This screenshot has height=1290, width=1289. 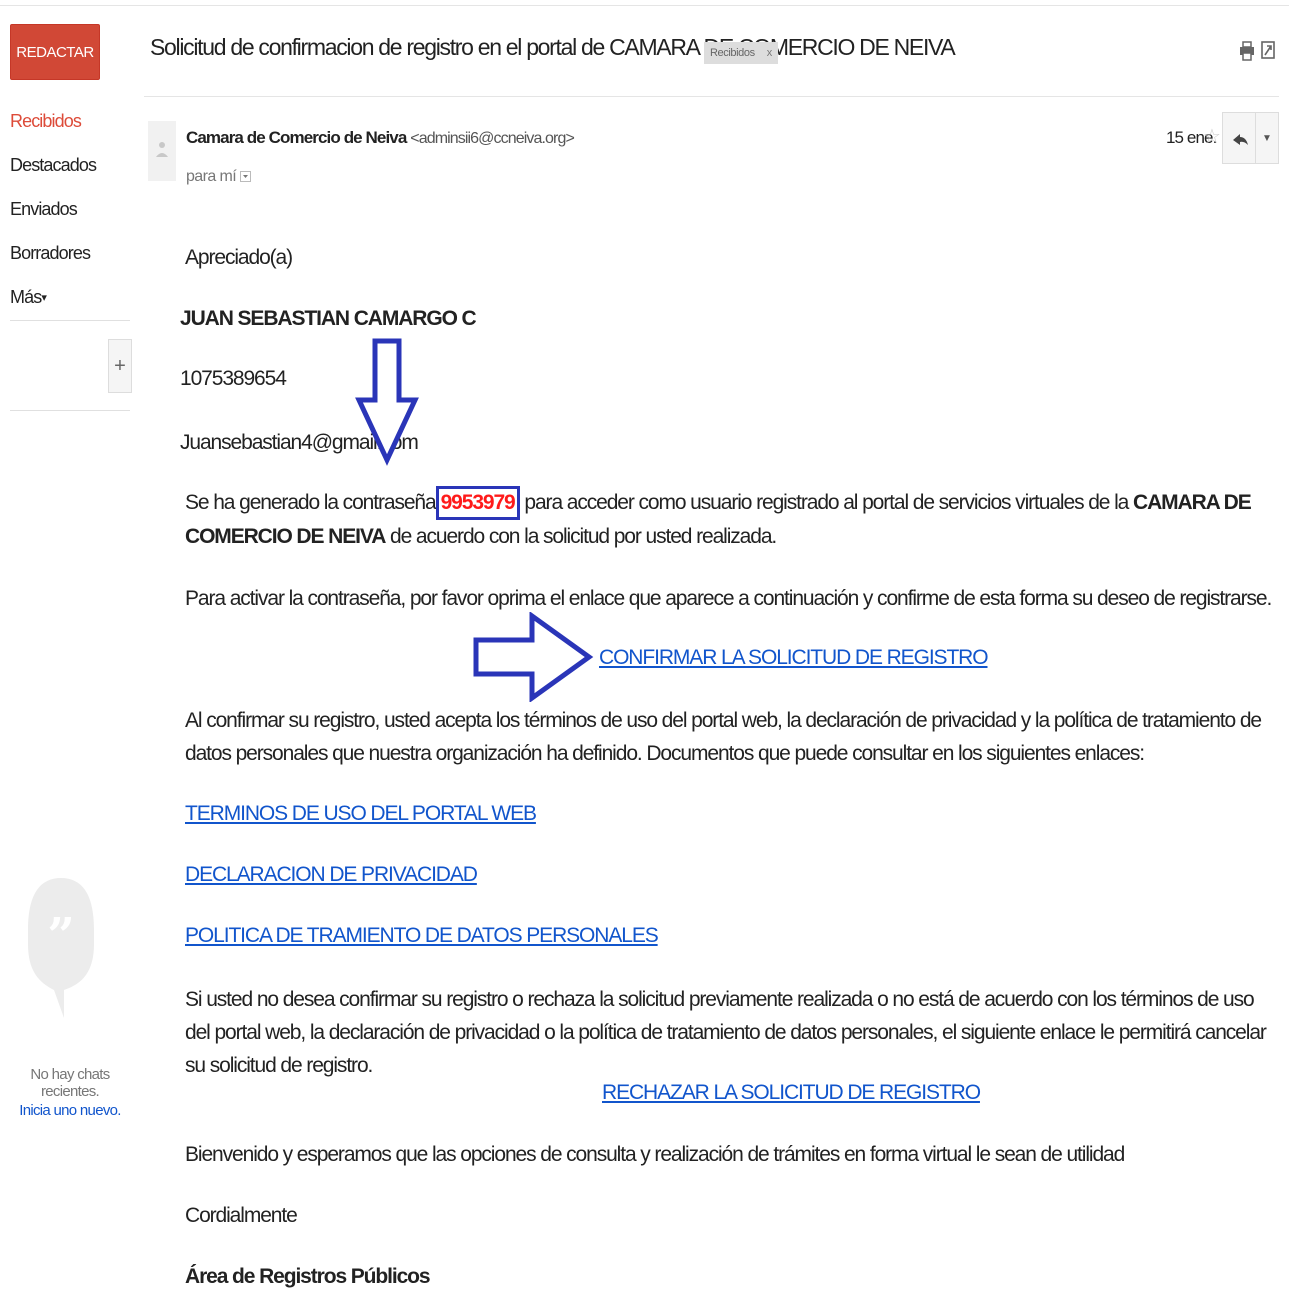 What do you see at coordinates (70, 262) in the screenshot?
I see `sidebar-item-drafts: Borradores` at bounding box center [70, 262].